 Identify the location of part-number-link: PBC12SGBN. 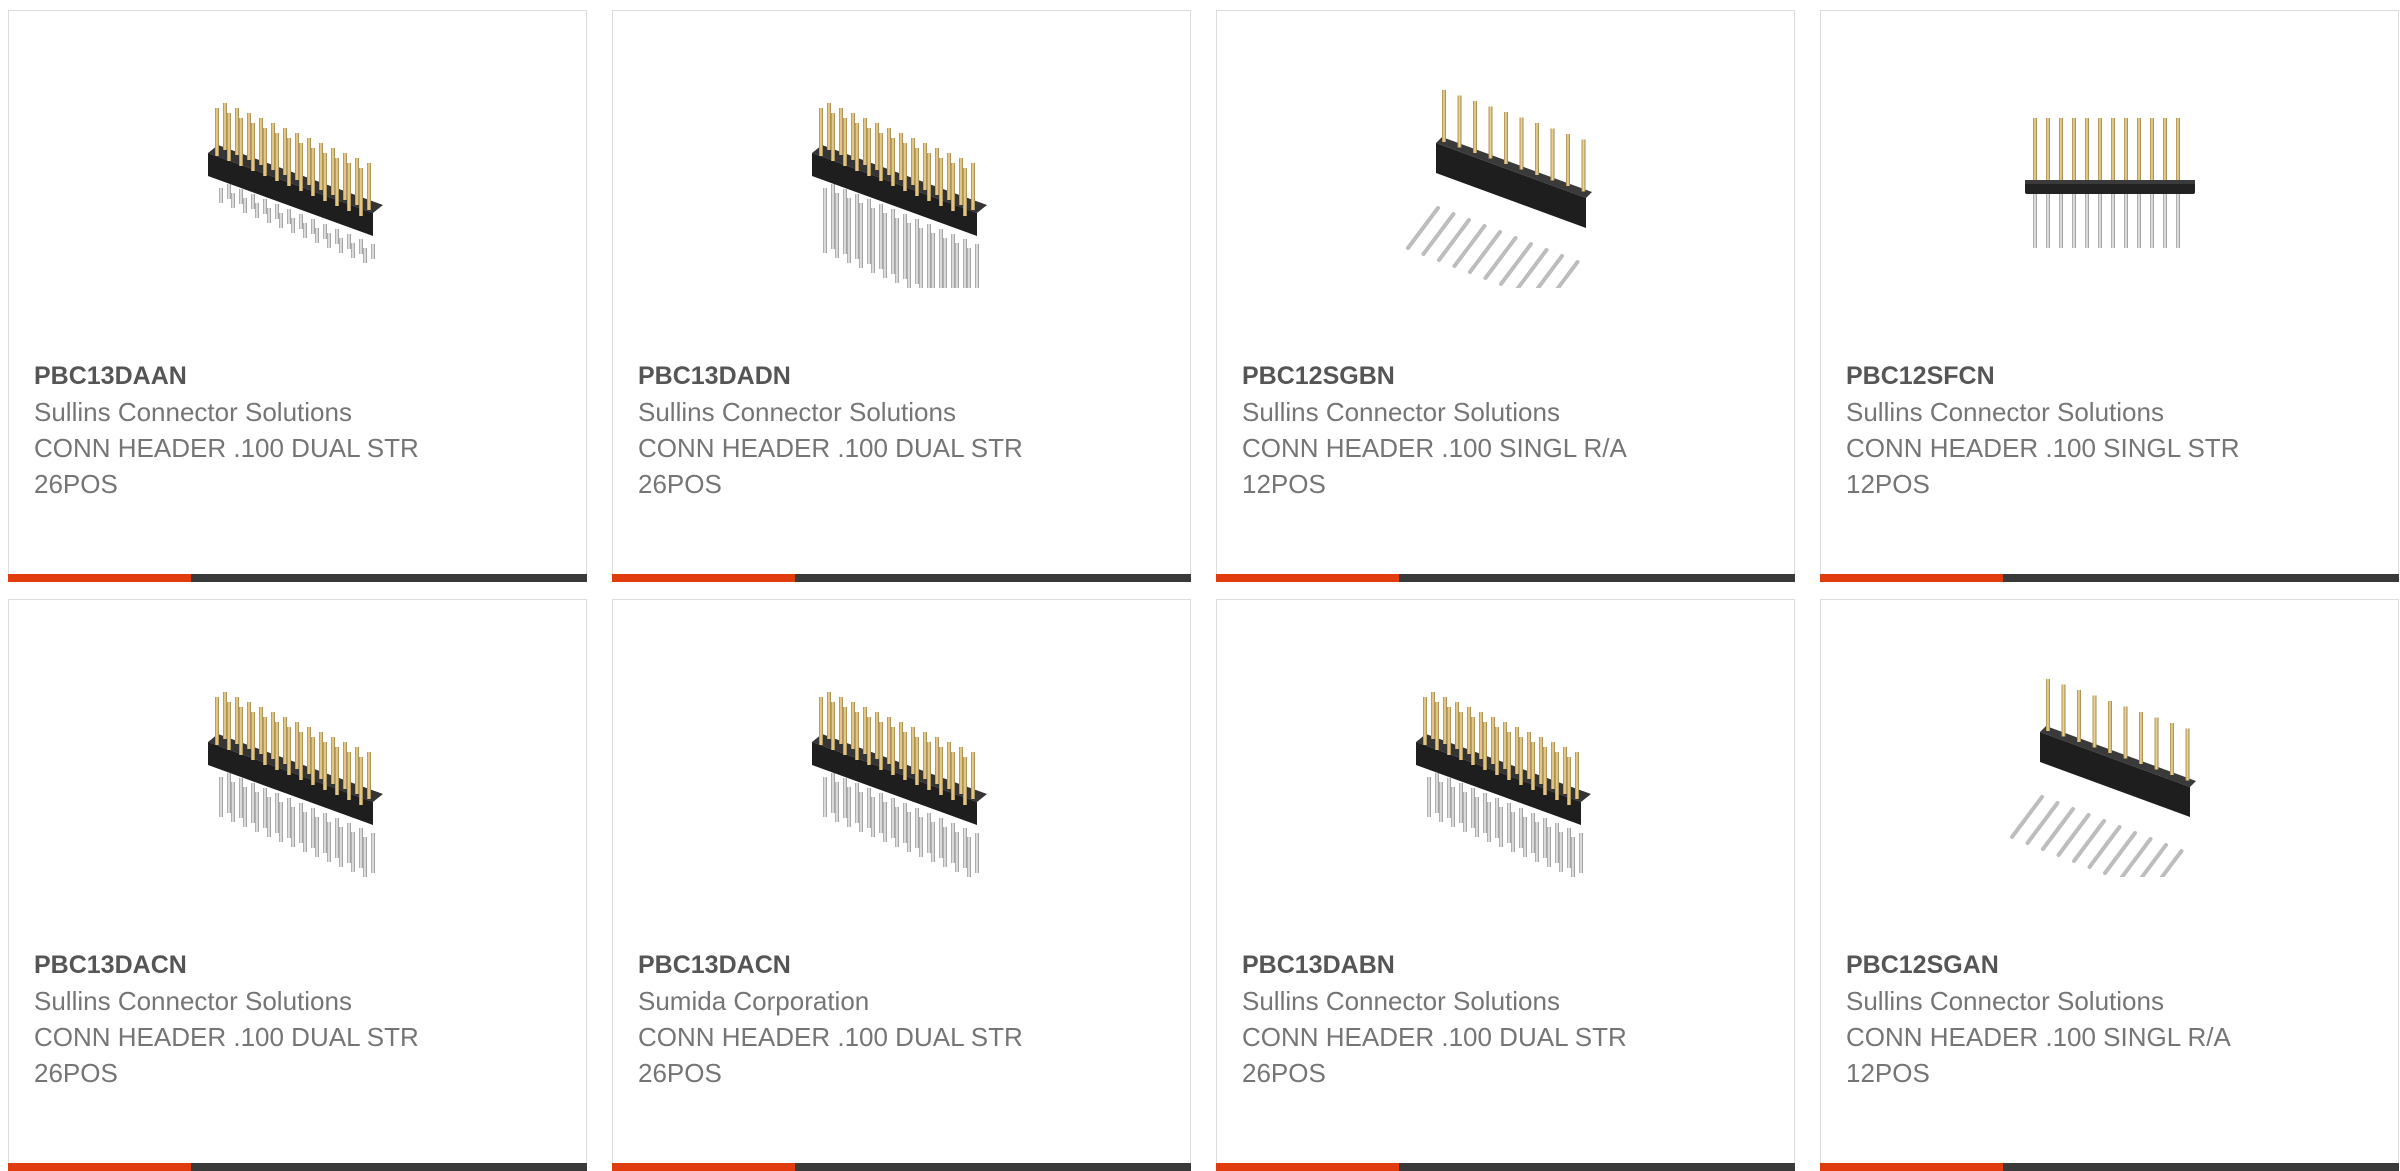
(1508, 376).